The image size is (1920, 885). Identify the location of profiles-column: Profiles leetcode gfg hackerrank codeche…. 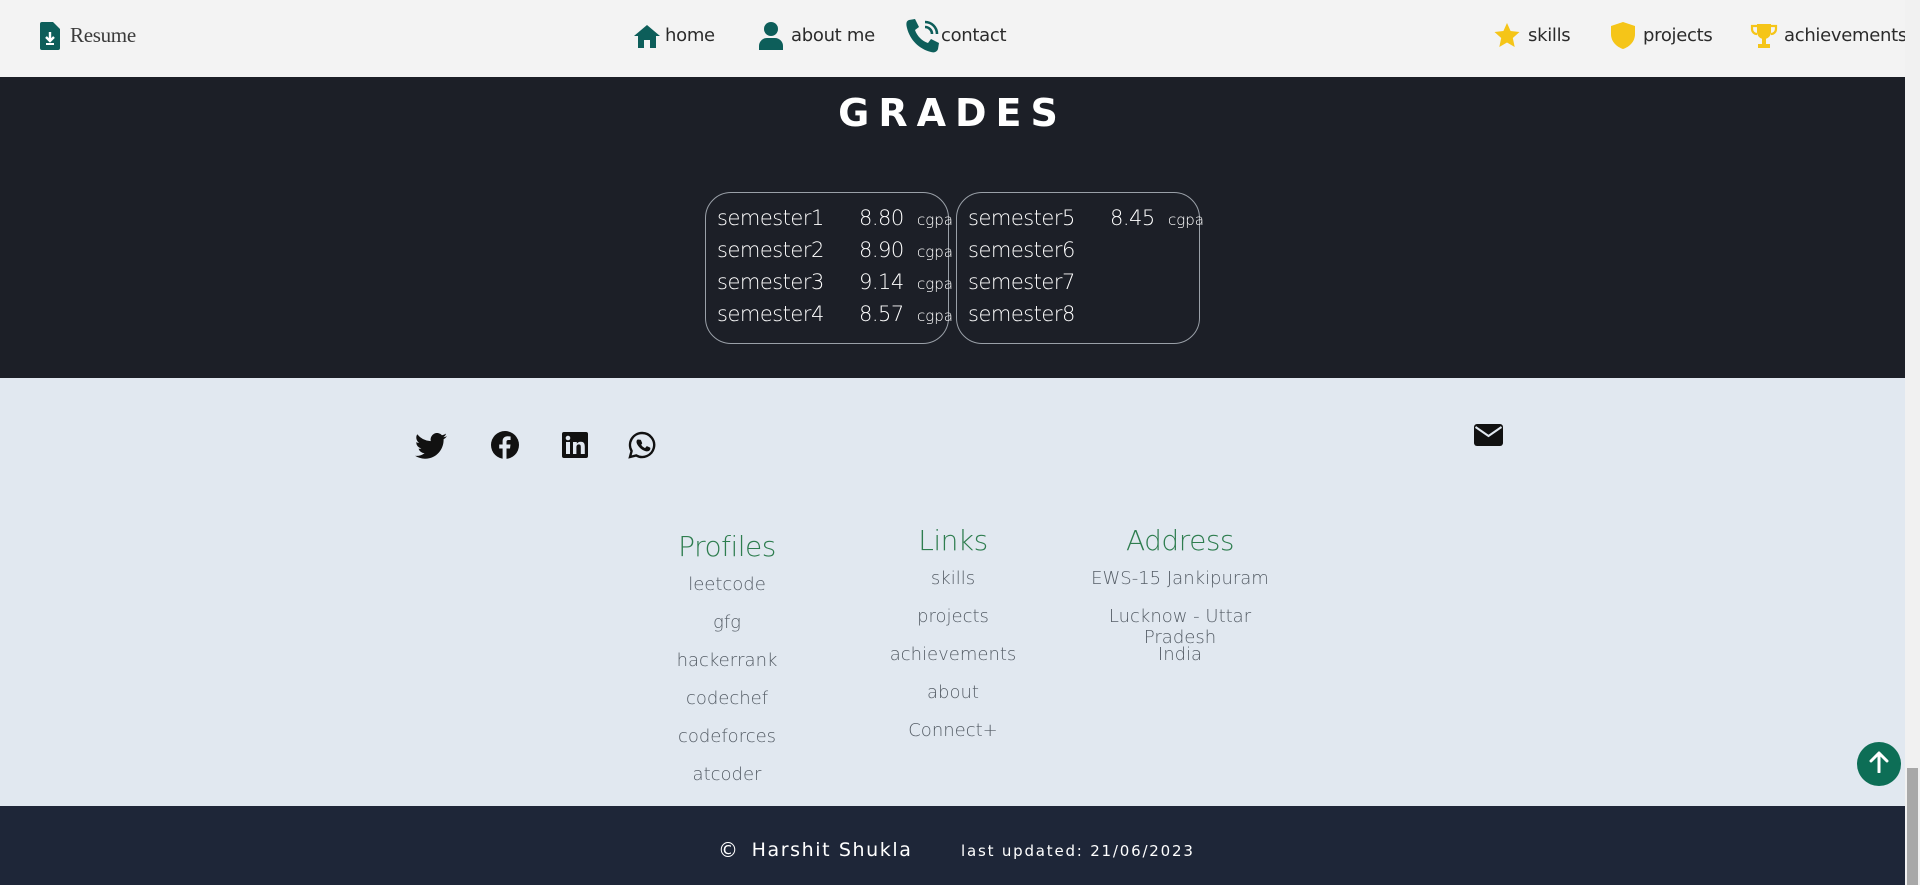
(727, 665).